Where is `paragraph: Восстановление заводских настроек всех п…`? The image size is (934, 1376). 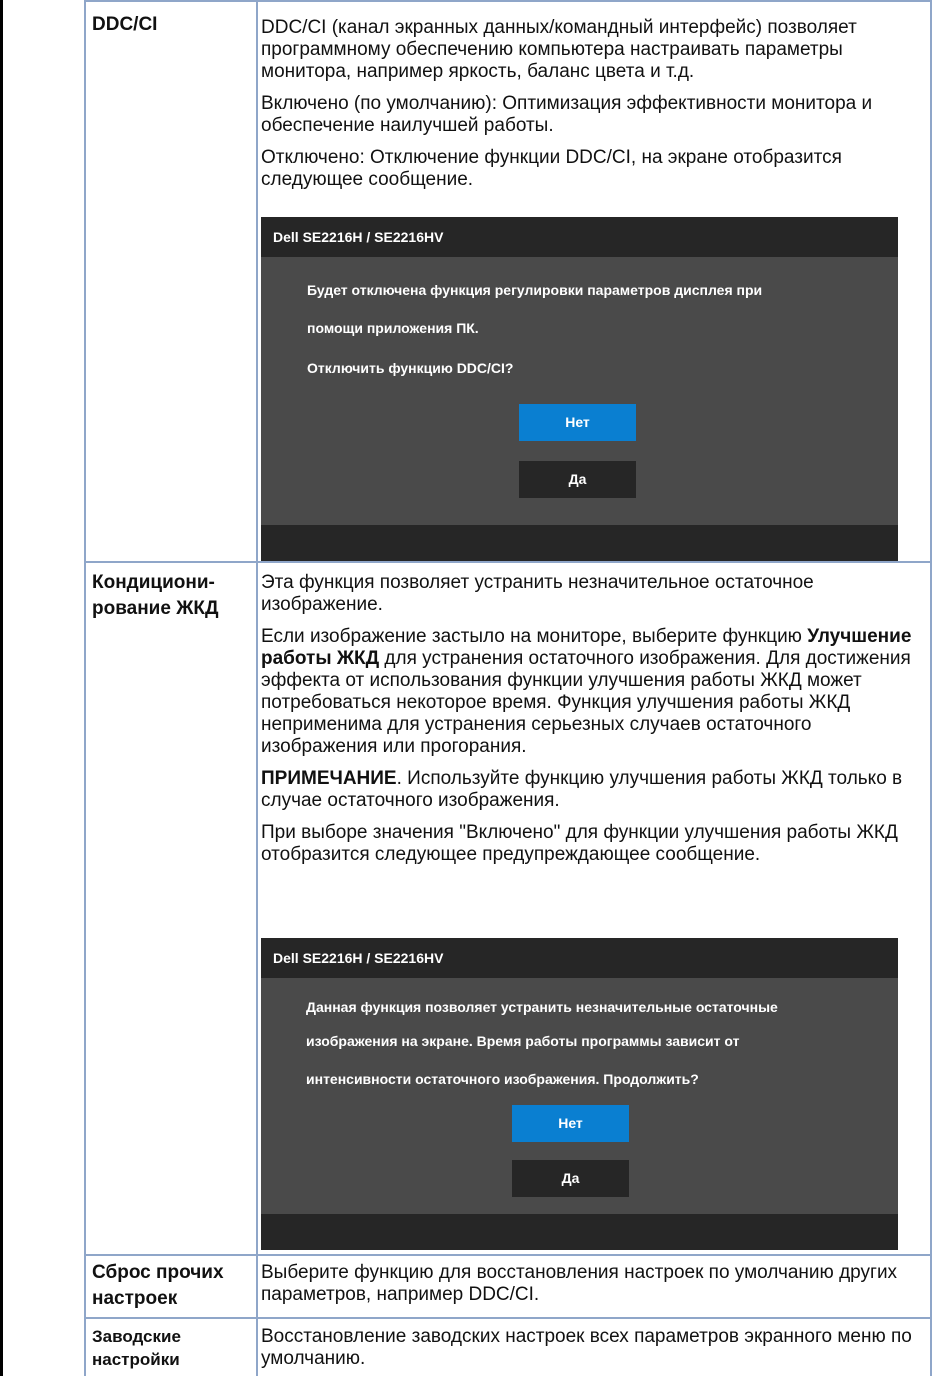 paragraph: Восстановление заводских настроек всех п… is located at coordinates (586, 1347).